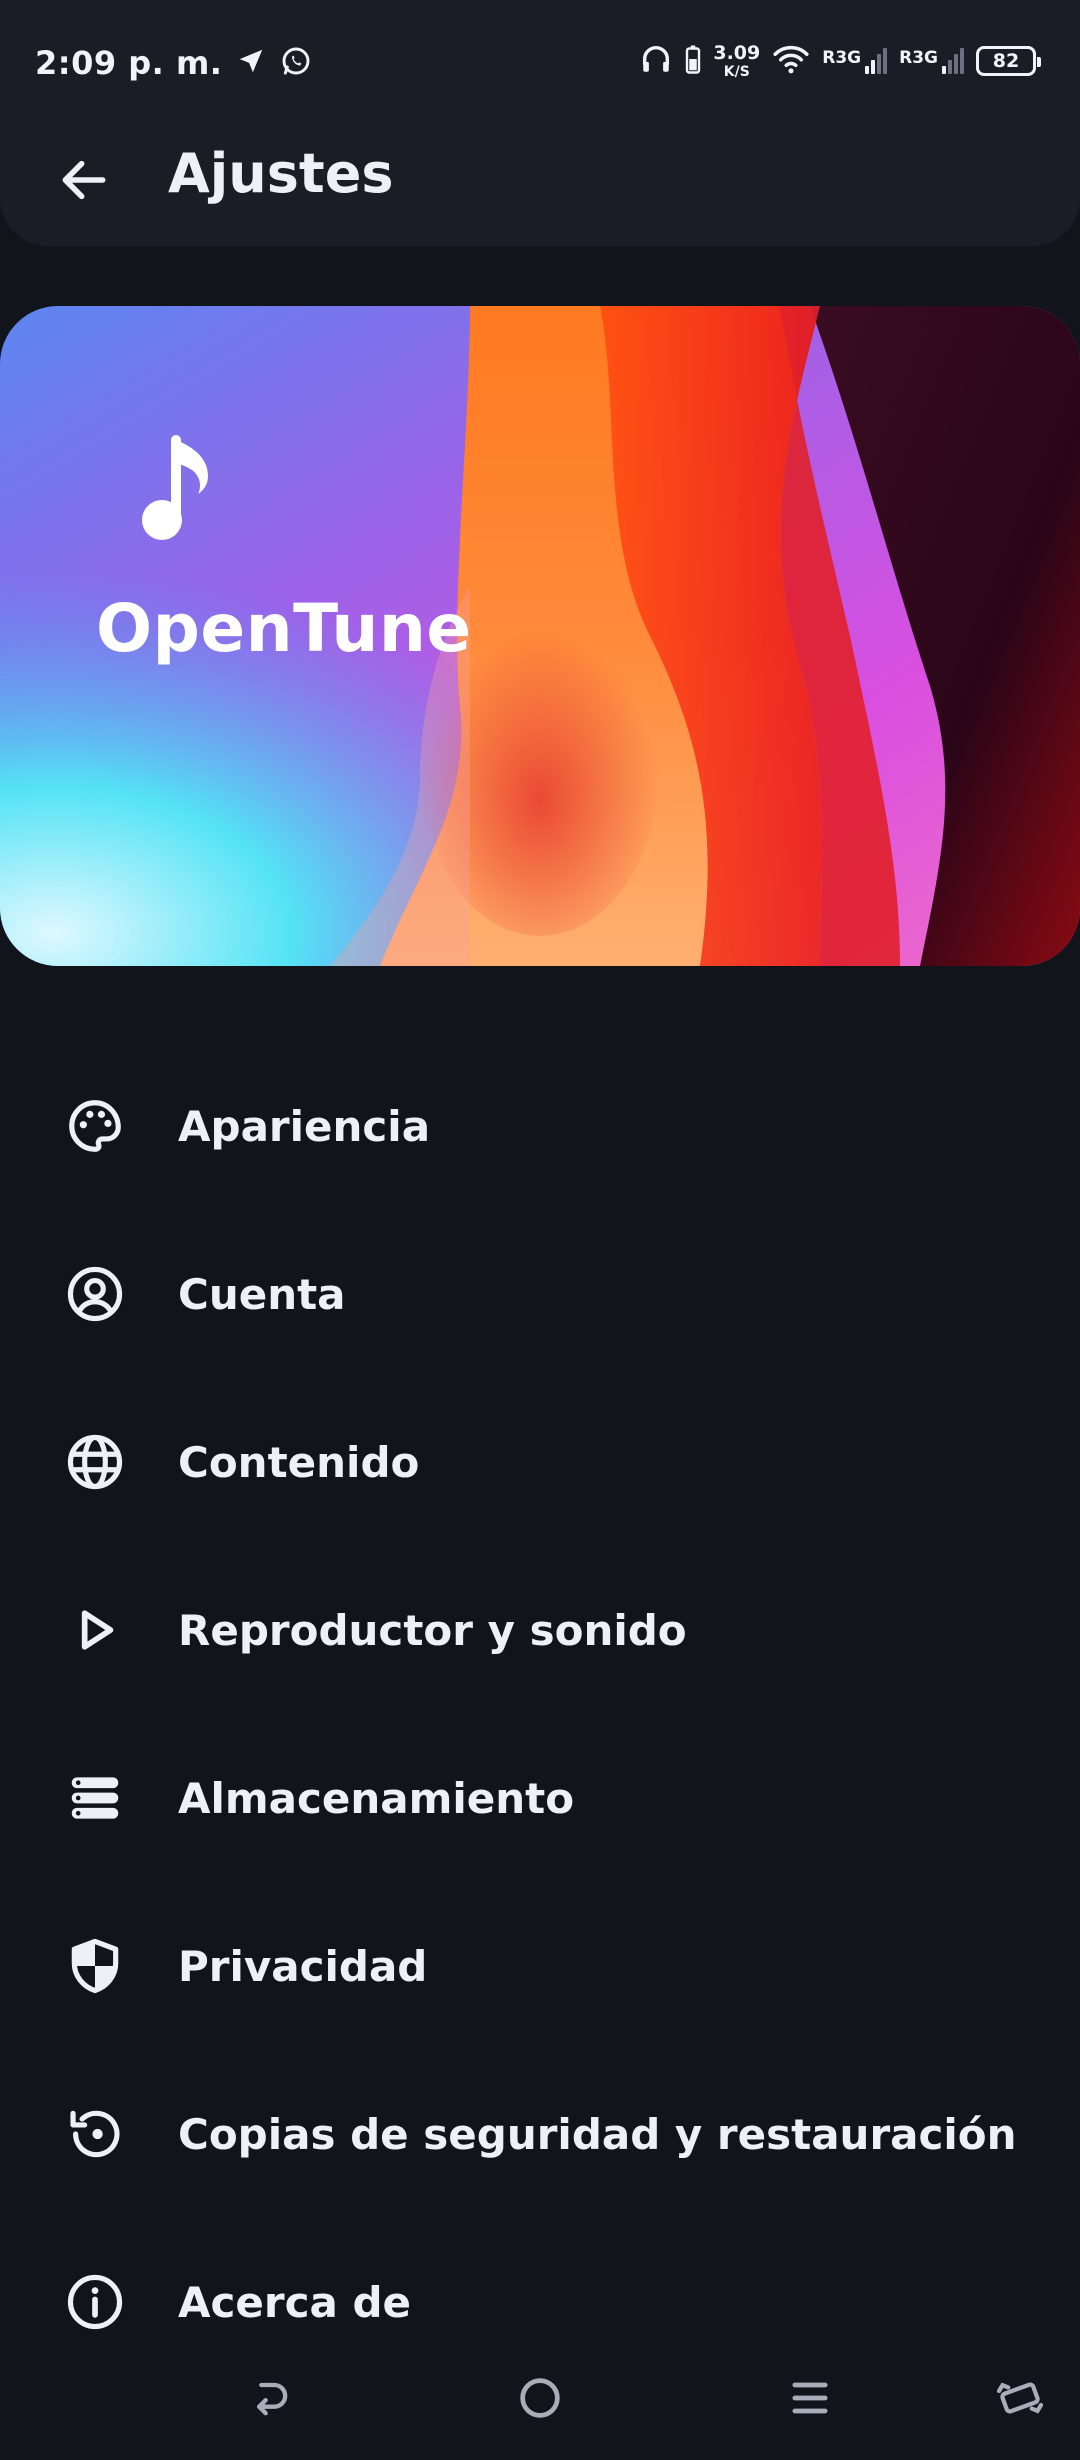 The height and width of the screenshot is (2460, 1080). Describe the element at coordinates (540, 183) in the screenshot. I see `top-app-bar: Ajustes` at that location.